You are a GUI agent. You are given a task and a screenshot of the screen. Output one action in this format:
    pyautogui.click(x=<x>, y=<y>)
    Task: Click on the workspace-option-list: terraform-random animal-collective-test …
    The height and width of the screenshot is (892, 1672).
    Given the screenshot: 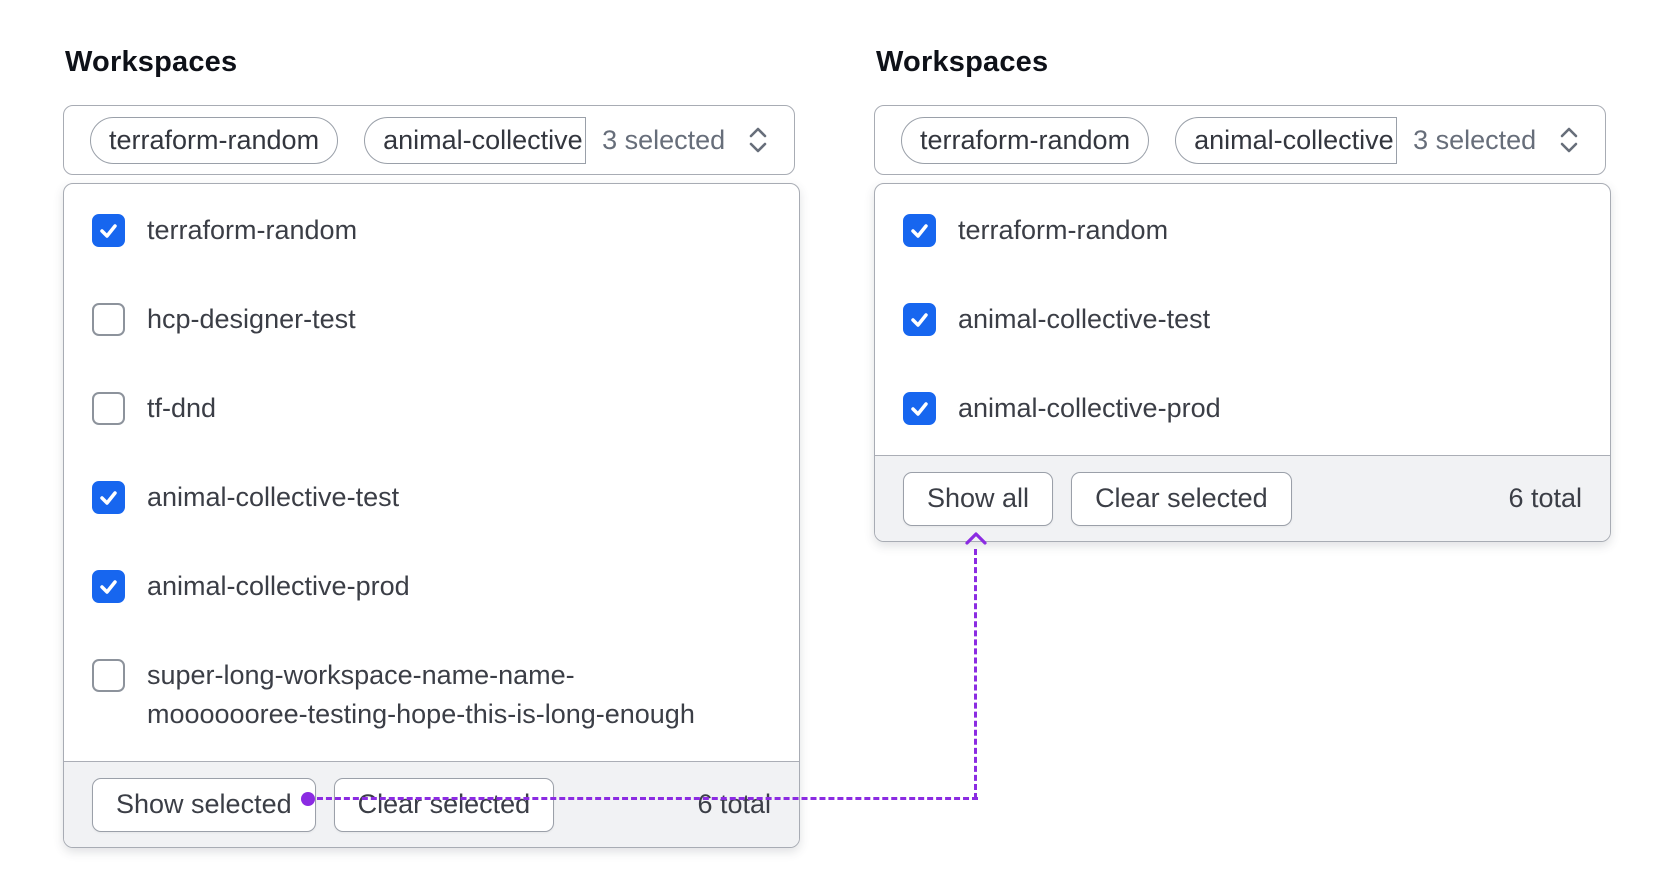 What is the action you would take?
    pyautogui.click(x=1242, y=319)
    